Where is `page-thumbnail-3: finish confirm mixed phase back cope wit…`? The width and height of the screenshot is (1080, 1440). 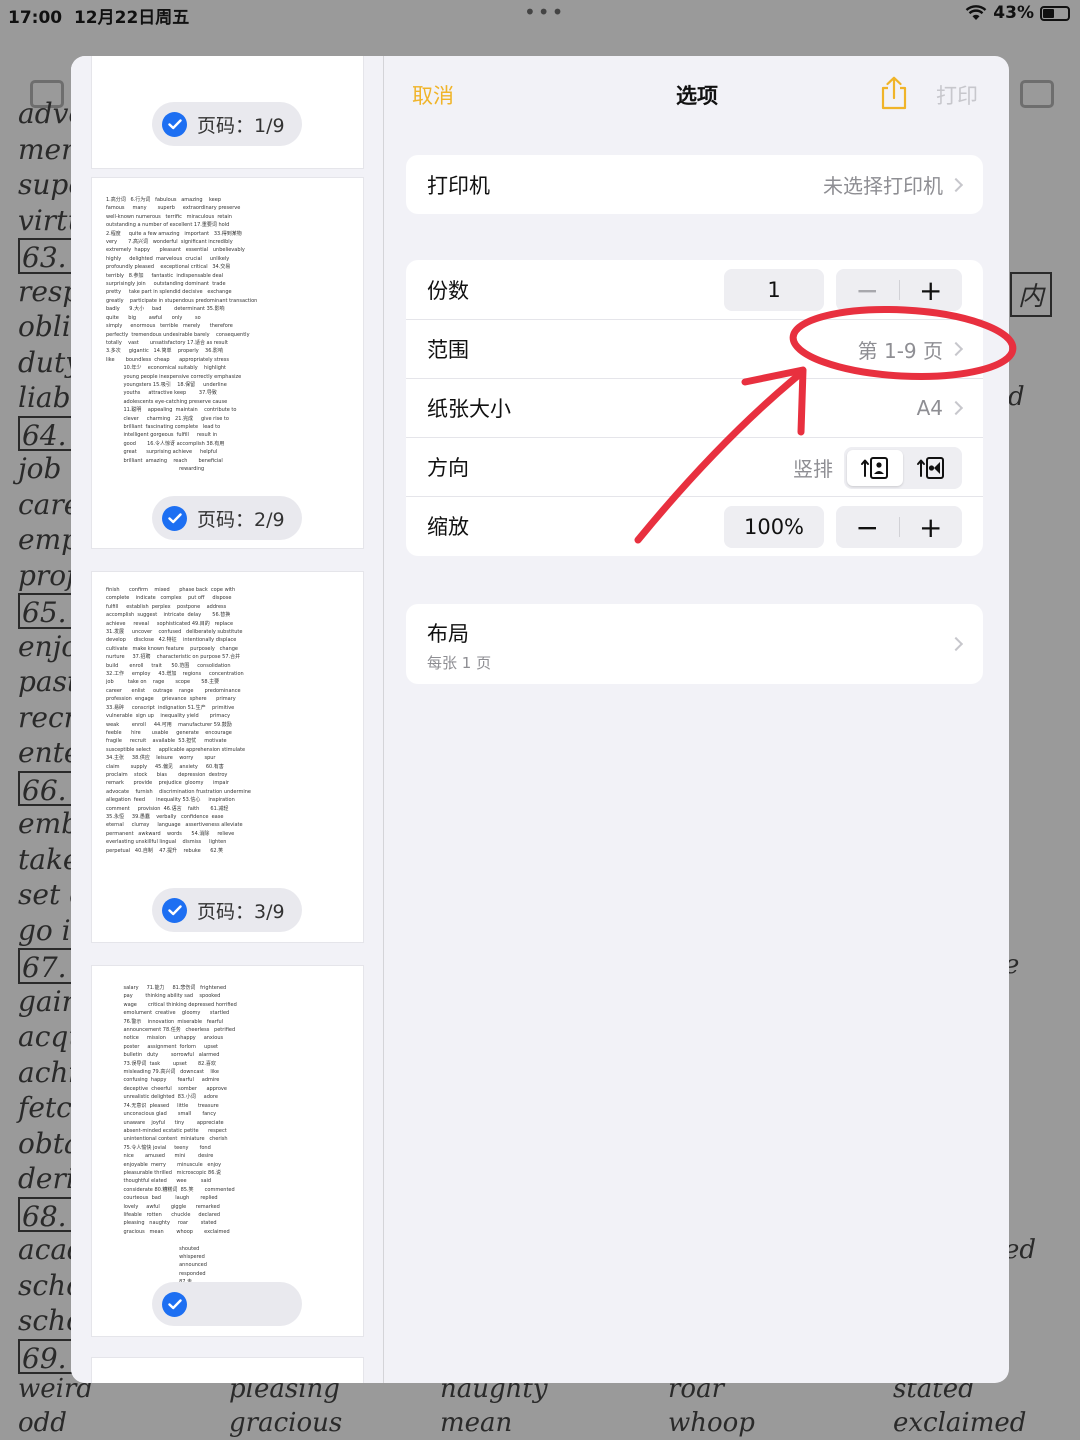 page-thumbnail-3: finish confirm mixed phase back cope wit… is located at coordinates (227, 757).